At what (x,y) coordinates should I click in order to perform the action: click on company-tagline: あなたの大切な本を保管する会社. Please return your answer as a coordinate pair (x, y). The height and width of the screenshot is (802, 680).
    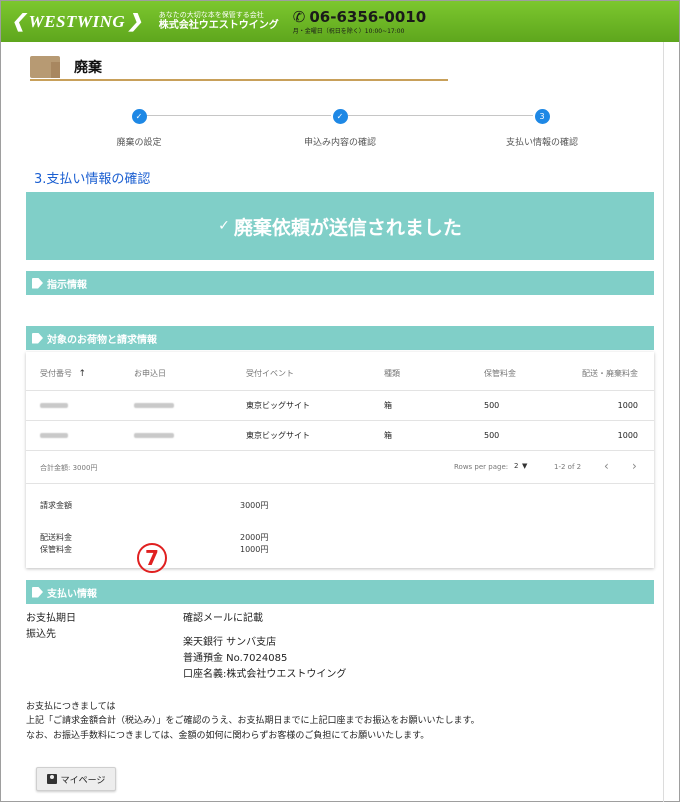
    Looking at the image, I should click on (211, 15).